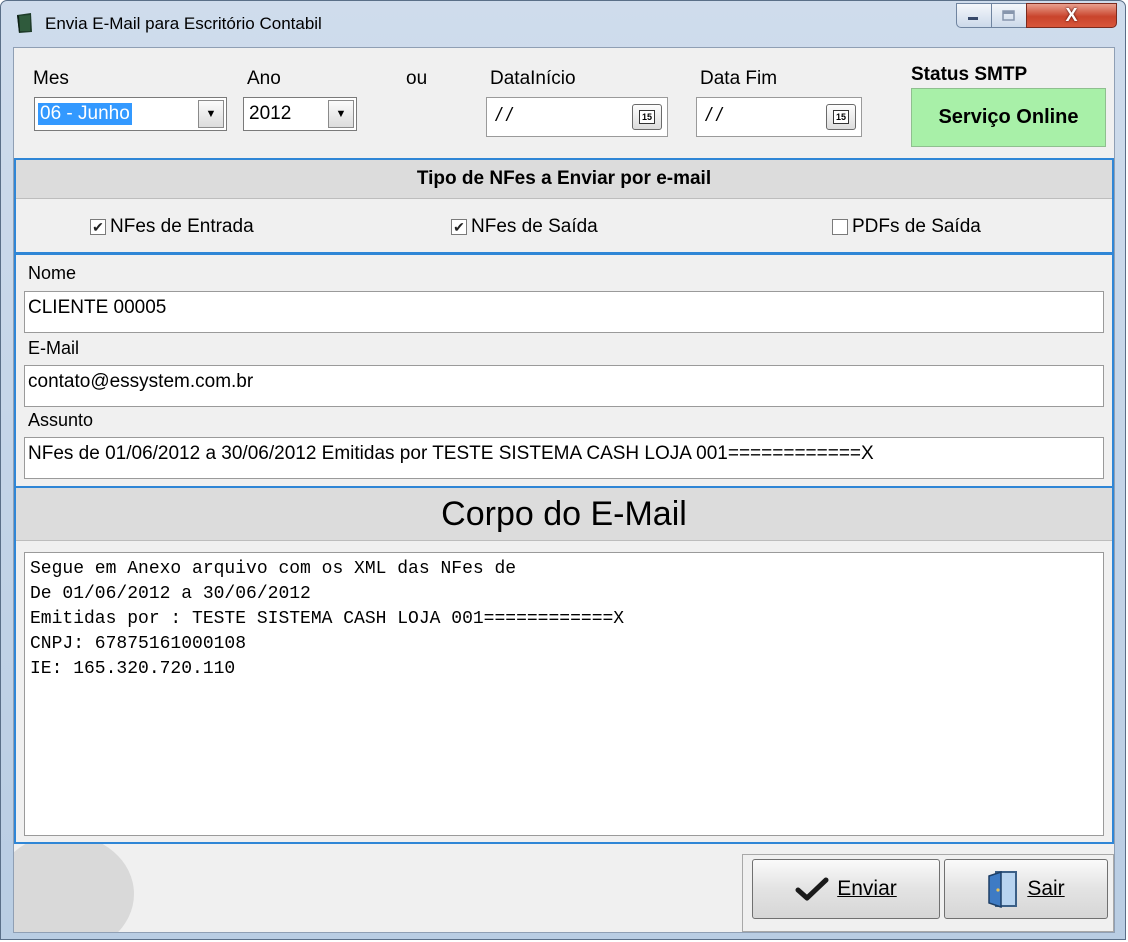  What do you see at coordinates (564, 514) in the screenshot?
I see `corpo-header: Corpo do E-Mail` at bounding box center [564, 514].